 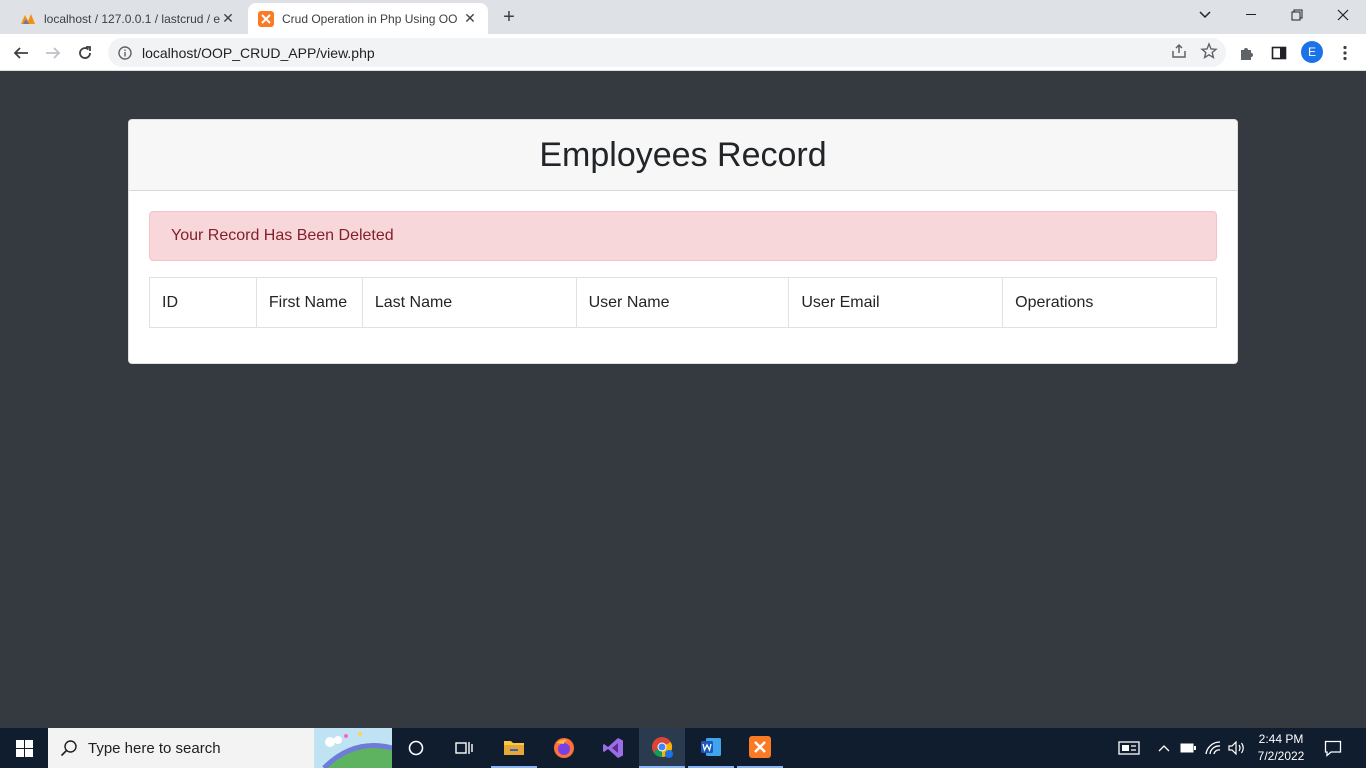 I want to click on tab-phpmyadmin: localhost / 127.0.0.1 / lastcrud / e ✕, so click(x=128, y=18).